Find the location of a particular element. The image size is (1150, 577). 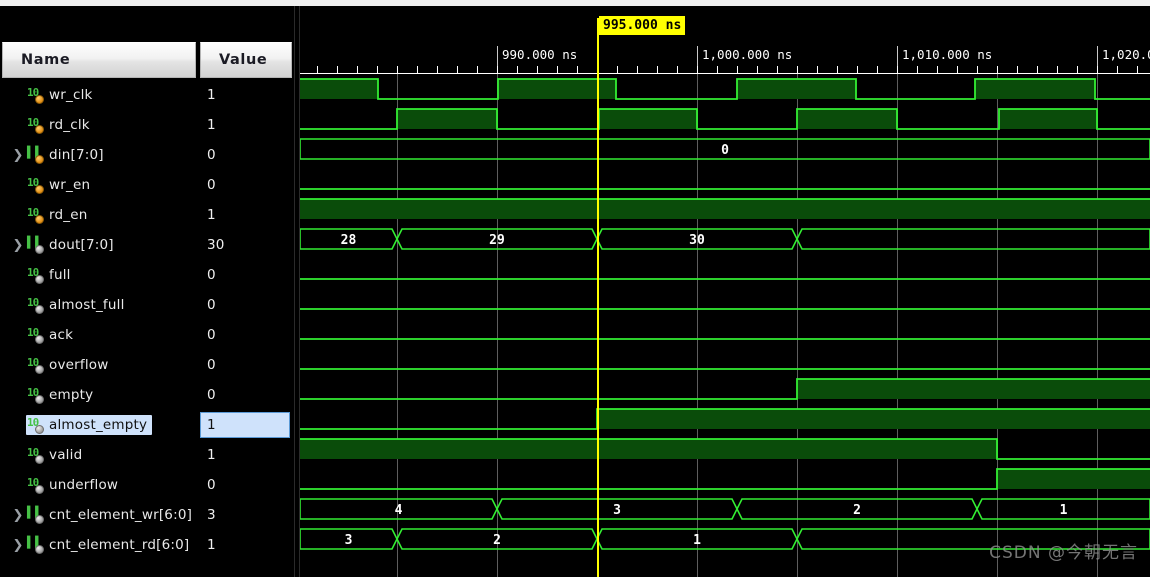

signal-value-label: 3 is located at coordinates (211, 515).